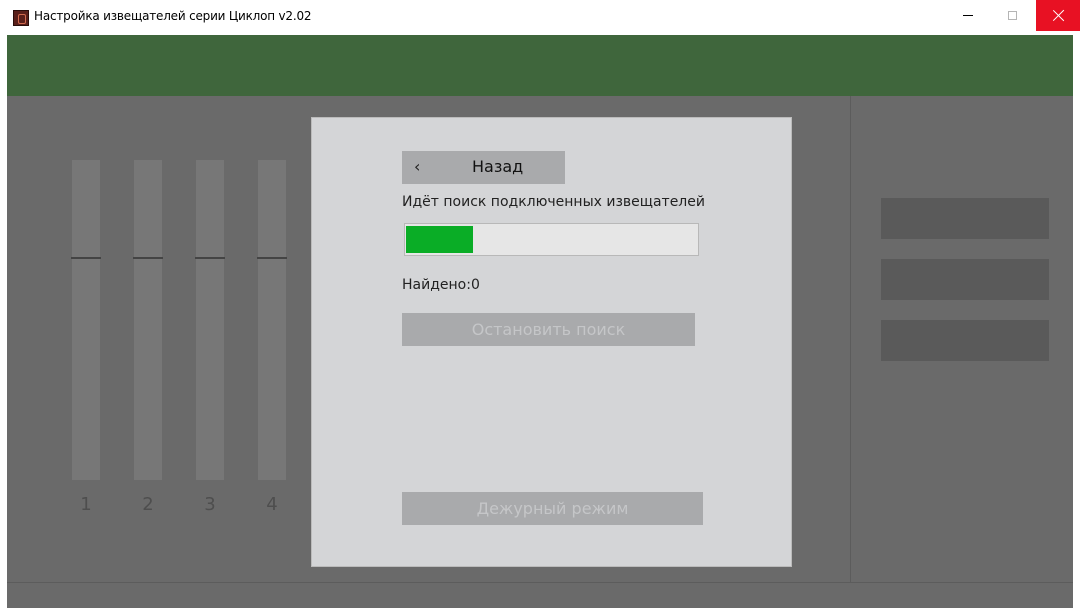 This screenshot has height=608, width=1080. I want to click on maximize-button, so click(1012, 15).